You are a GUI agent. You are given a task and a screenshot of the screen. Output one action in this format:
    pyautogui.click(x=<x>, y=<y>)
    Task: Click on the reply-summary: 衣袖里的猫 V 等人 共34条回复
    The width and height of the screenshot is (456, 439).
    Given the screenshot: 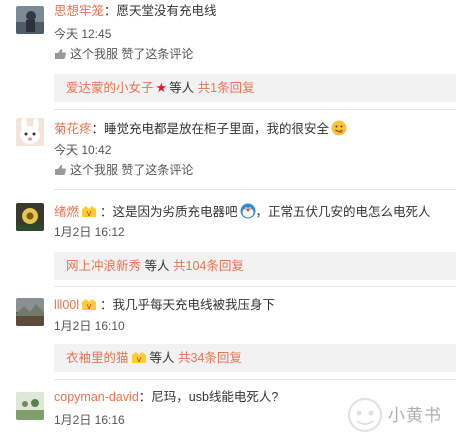 What is the action you would take?
    pyautogui.click(x=255, y=358)
    